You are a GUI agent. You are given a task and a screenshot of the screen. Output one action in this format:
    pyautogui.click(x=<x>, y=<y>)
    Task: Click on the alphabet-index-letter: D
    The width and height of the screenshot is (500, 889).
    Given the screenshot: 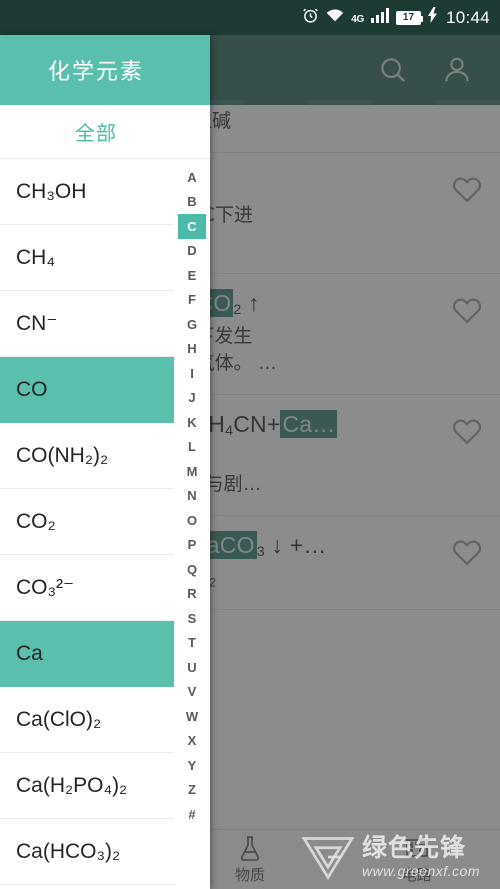 What is the action you would take?
    pyautogui.click(x=192, y=251)
    